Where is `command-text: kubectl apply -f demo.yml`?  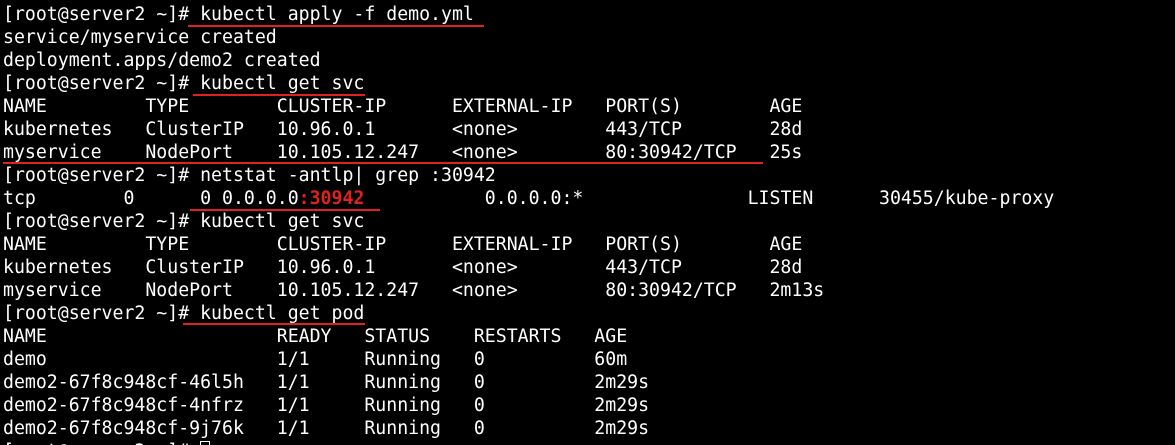 command-text: kubectl apply -f demo.yml is located at coordinates (331, 14).